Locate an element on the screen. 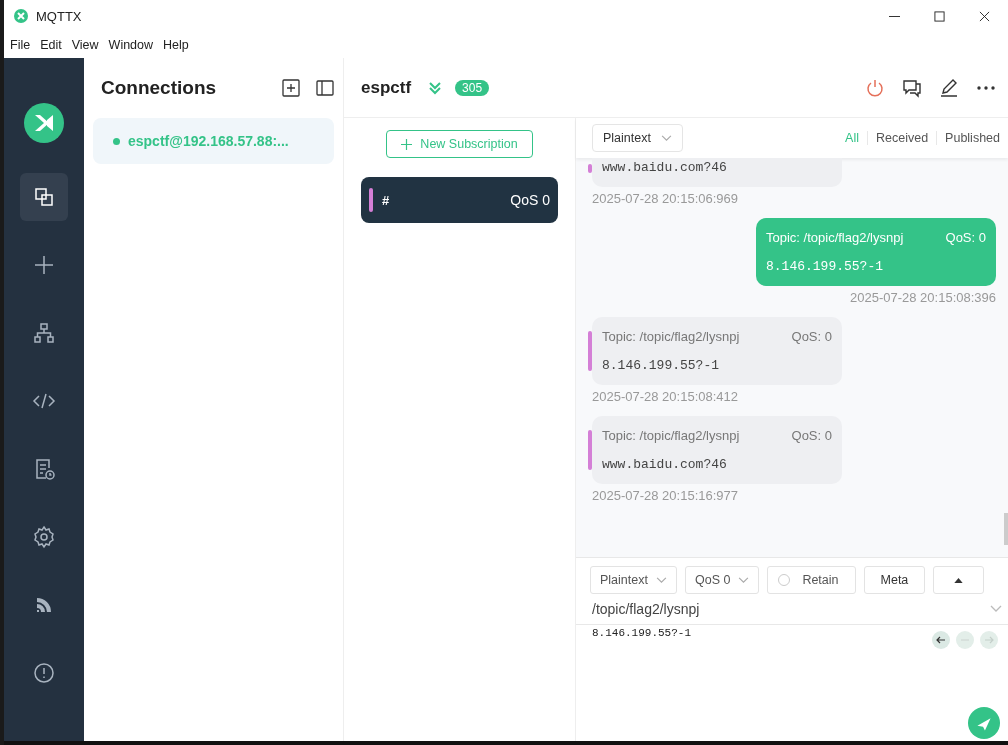 The image size is (1008, 745). add-icon is located at coordinates (291, 88).